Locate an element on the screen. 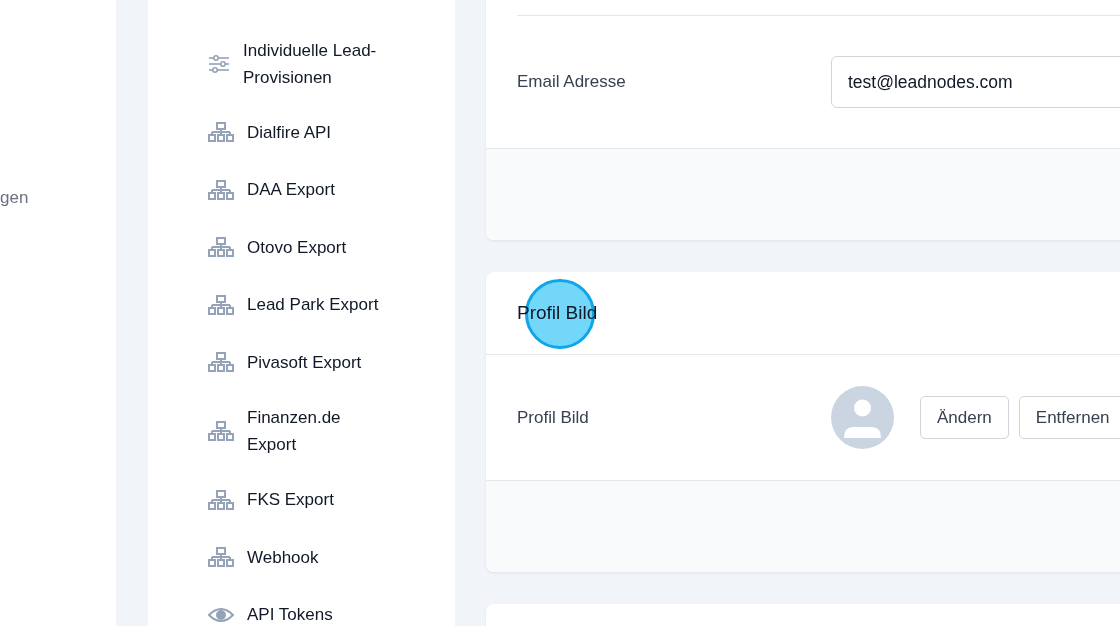 Image resolution: width=1120 pixels, height=626 pixels. sidebar-item: API Tokens is located at coordinates (290, 613).